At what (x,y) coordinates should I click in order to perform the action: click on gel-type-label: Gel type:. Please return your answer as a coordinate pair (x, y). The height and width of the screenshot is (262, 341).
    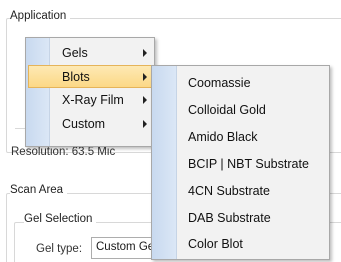
    Looking at the image, I should click on (59, 249).